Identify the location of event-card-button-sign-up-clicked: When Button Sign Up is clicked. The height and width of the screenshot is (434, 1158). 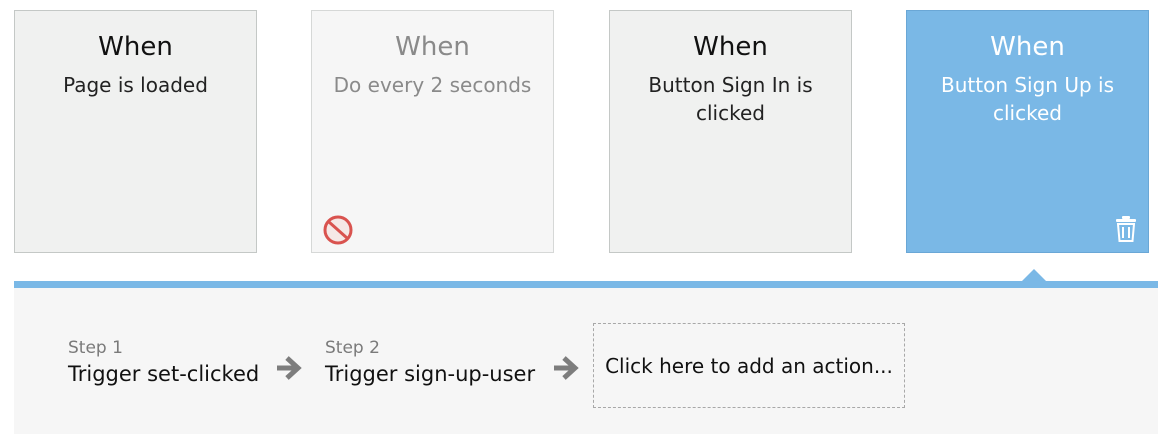
(1027, 131).